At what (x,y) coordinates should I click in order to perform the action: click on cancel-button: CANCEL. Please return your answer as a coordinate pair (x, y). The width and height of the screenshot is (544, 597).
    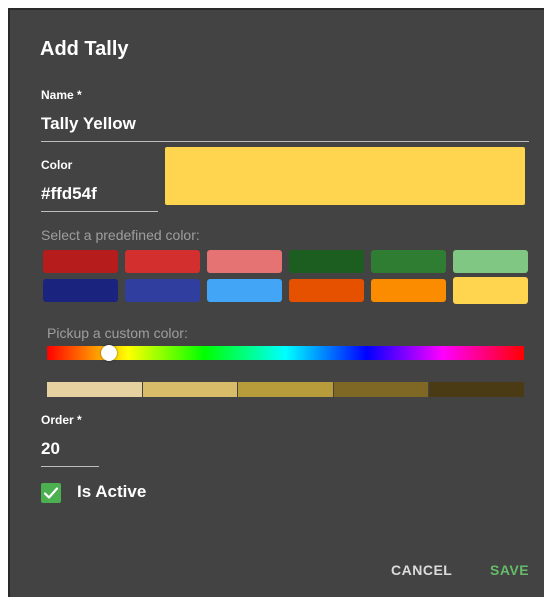
    Looking at the image, I should click on (421, 570).